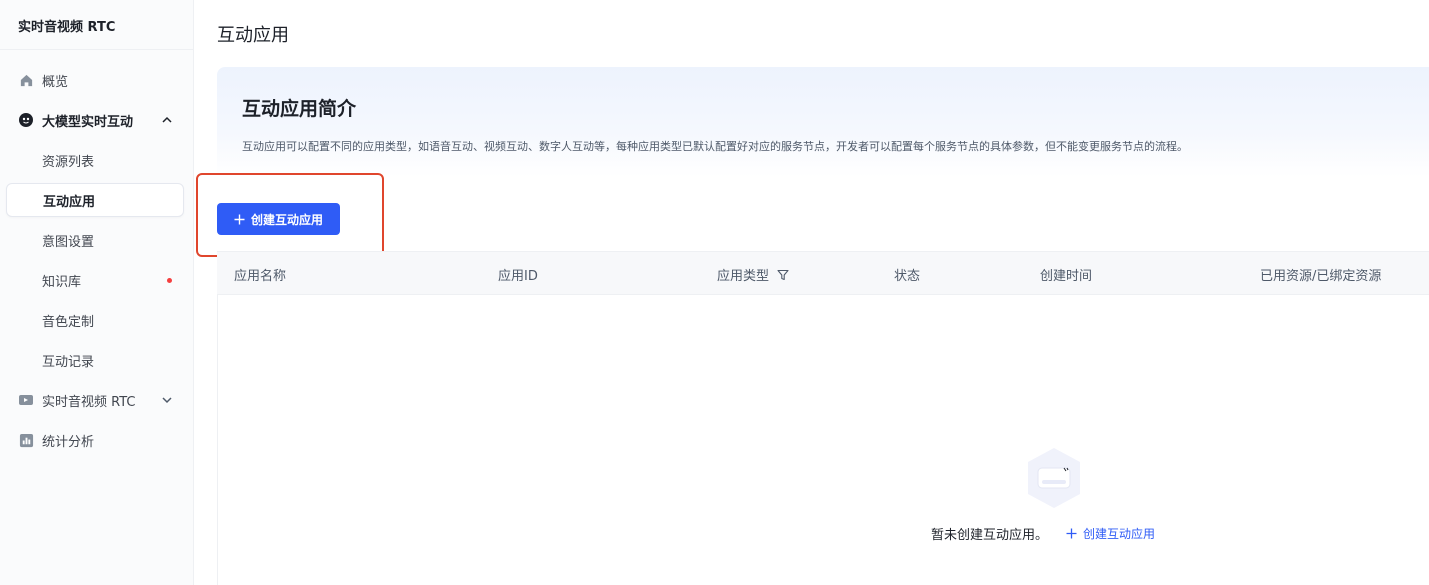 This screenshot has height=585, width=1429. What do you see at coordinates (299, 109) in the screenshot?
I see `intro-title: 互动应用简介` at bounding box center [299, 109].